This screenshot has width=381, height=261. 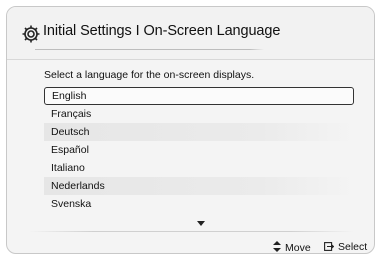 I want to click on language-label: Svenska, so click(x=71, y=204).